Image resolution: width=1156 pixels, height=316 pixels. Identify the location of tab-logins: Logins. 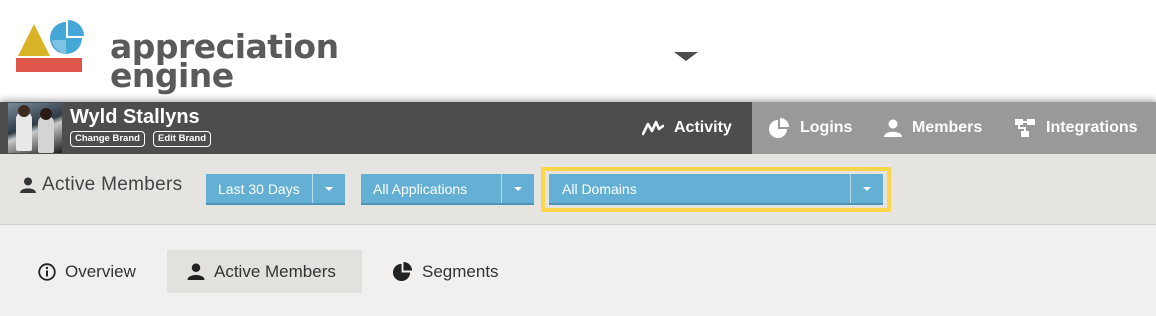
(810, 128).